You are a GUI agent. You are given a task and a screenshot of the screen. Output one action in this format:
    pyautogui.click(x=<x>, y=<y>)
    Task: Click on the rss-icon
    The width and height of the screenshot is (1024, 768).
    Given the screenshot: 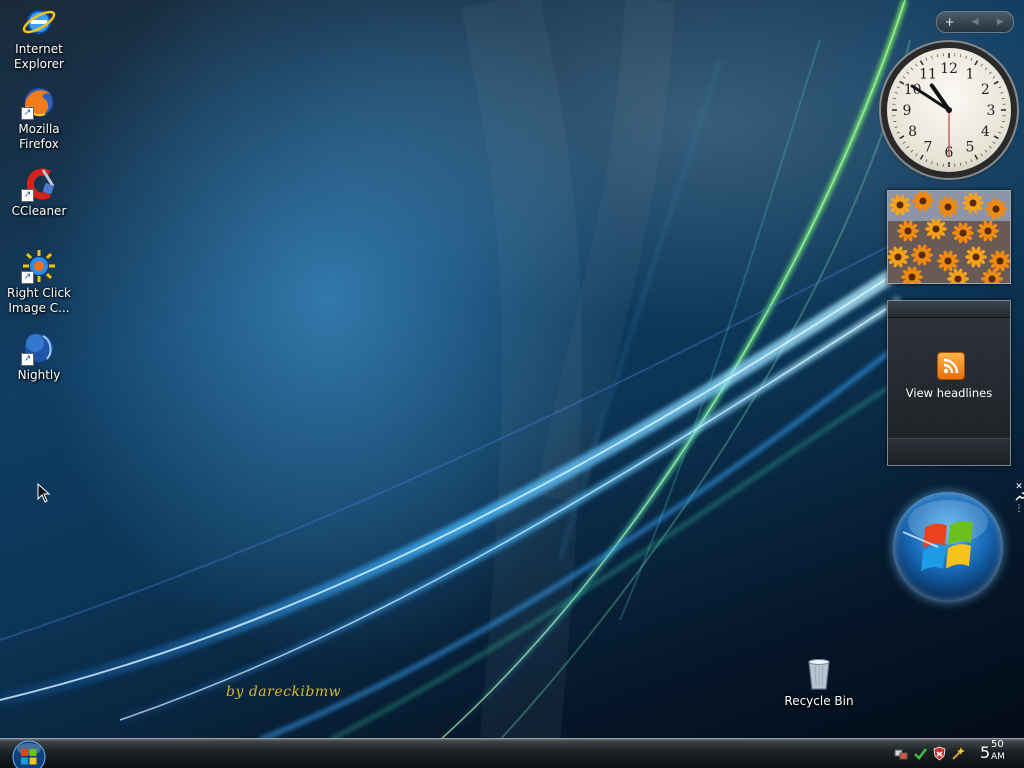 What is the action you would take?
    pyautogui.click(x=951, y=366)
    